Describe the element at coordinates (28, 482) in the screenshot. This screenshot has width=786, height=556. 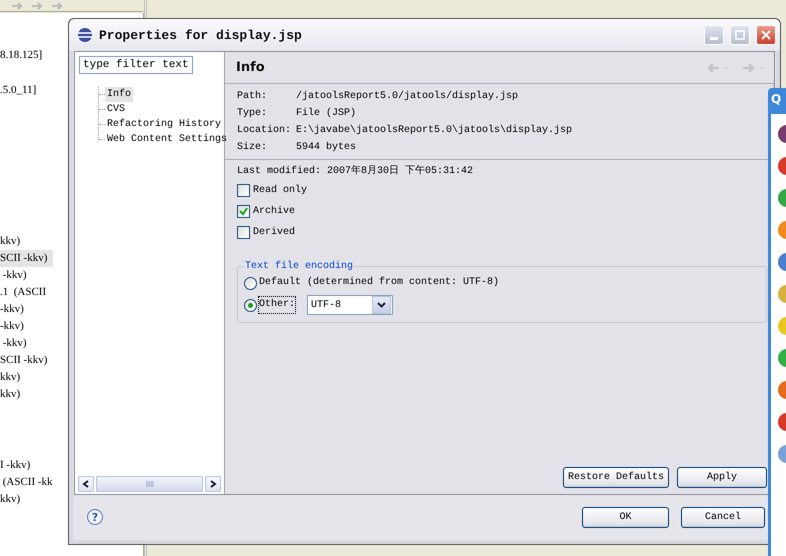
I see `code-line: (ASCII -kk` at that location.